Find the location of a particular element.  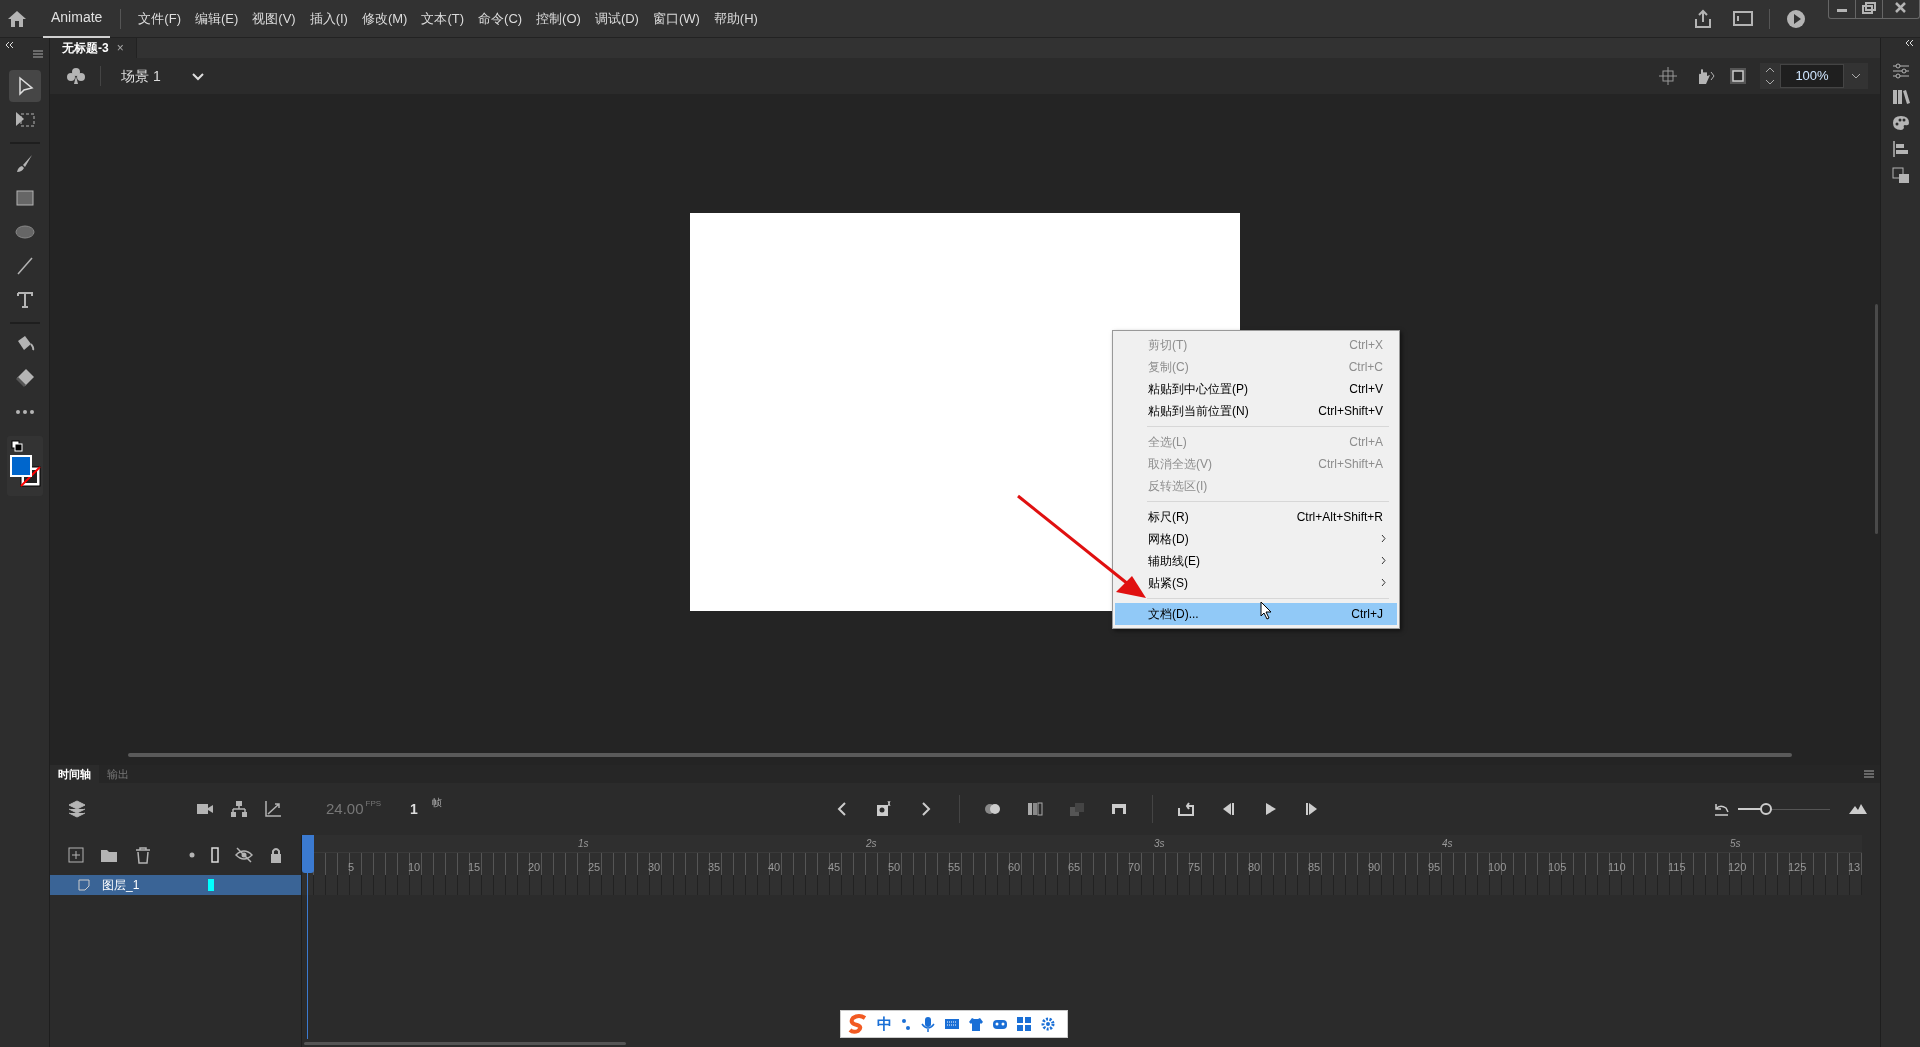

trash-icon is located at coordinates (143, 855).